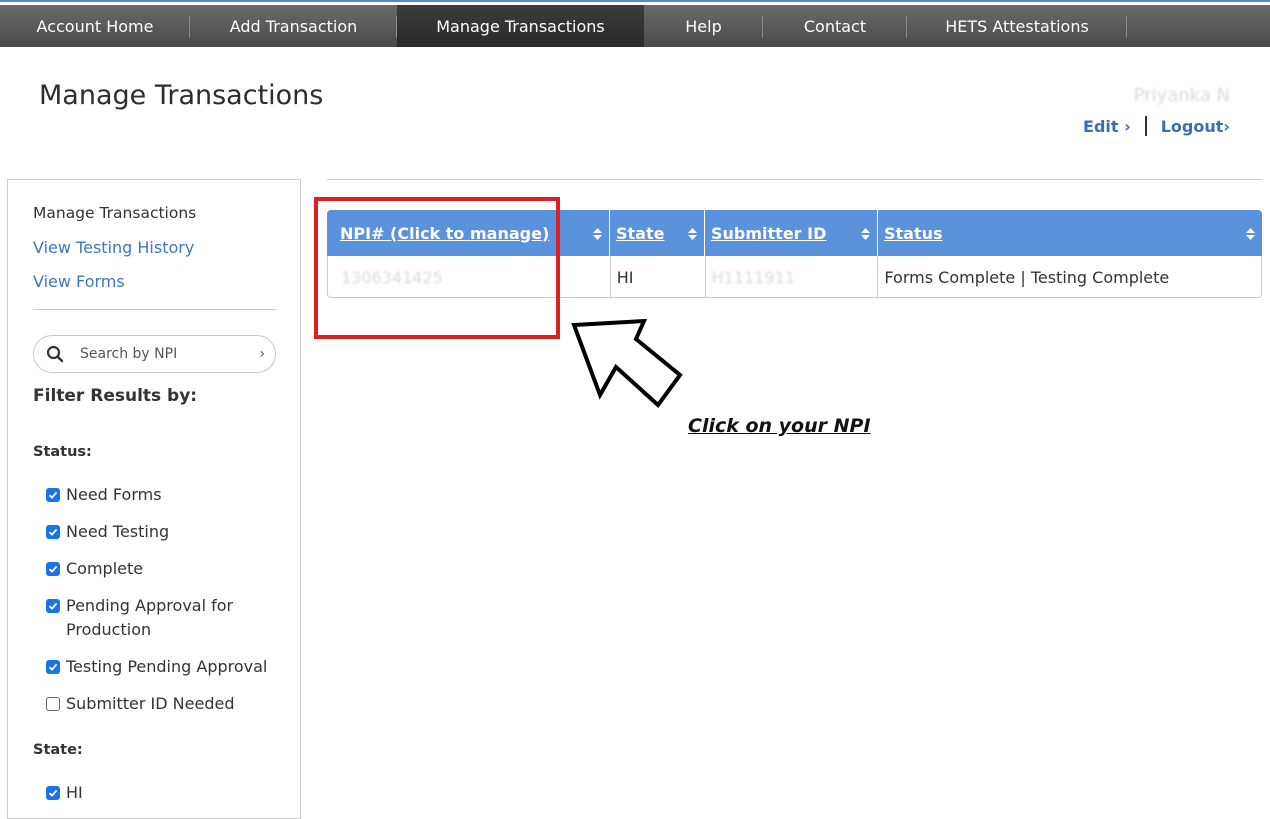 The height and width of the screenshot is (819, 1270). I want to click on checkbox-label: Complete, so click(105, 568).